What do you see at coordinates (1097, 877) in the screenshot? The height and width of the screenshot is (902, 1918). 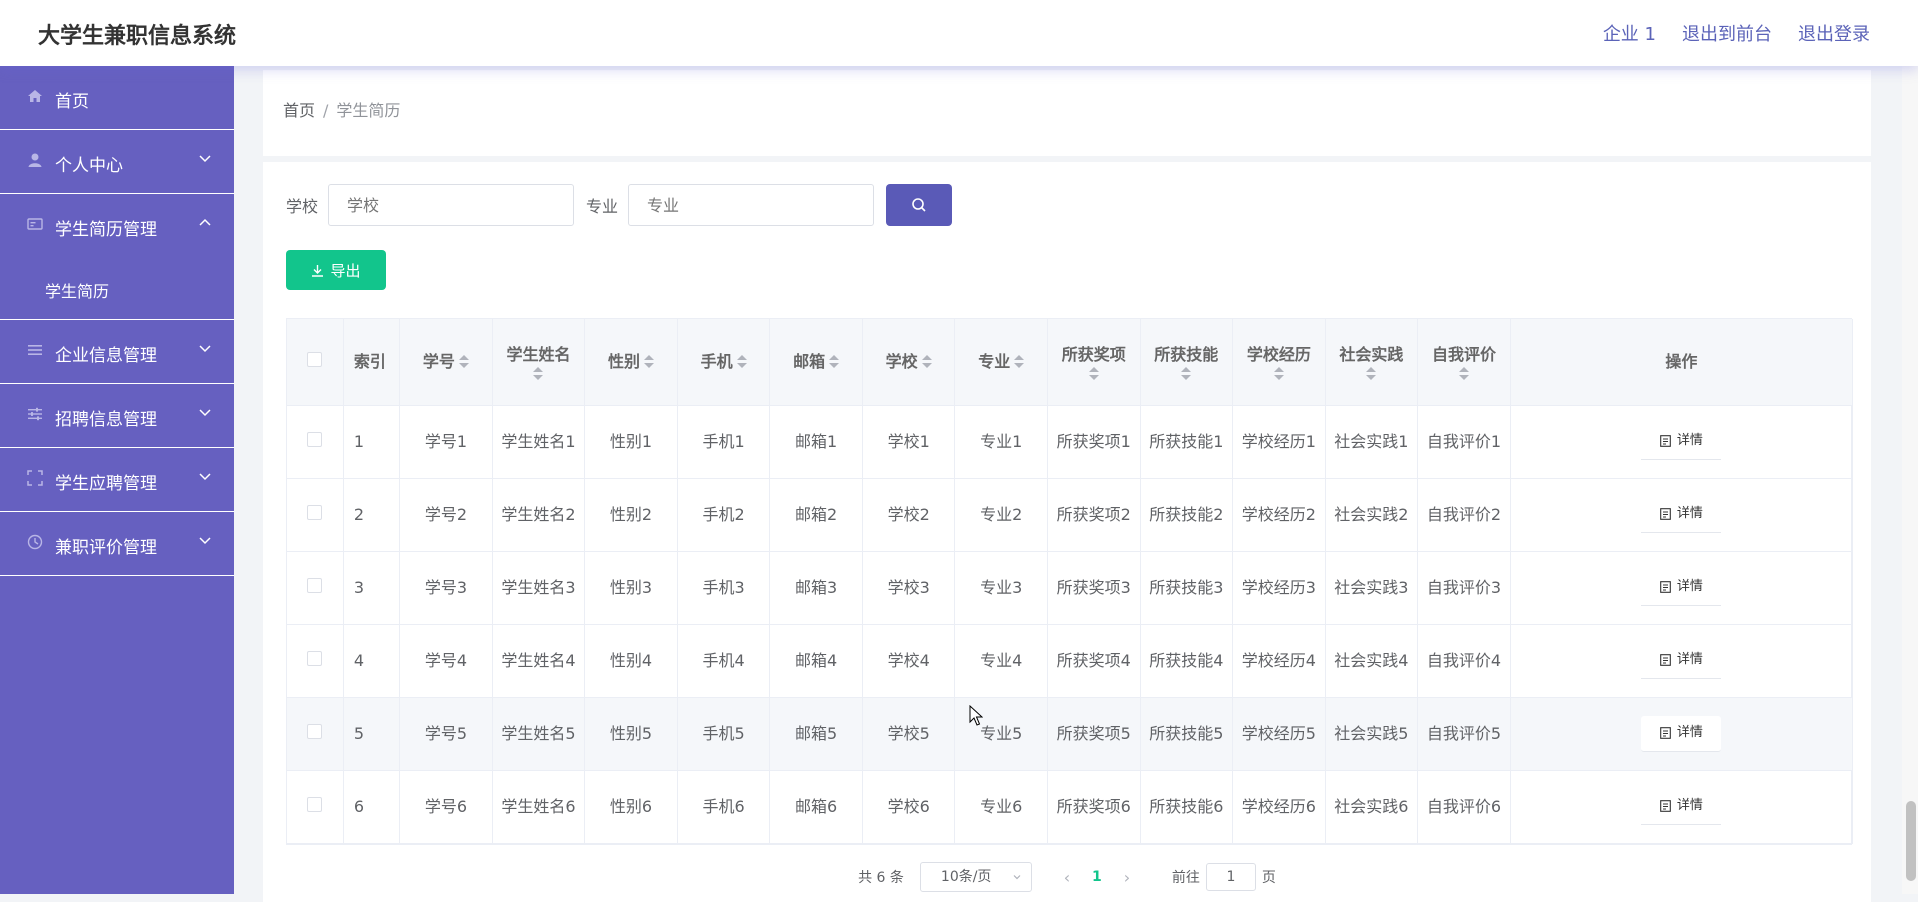 I see `page-number-current: 1` at bounding box center [1097, 877].